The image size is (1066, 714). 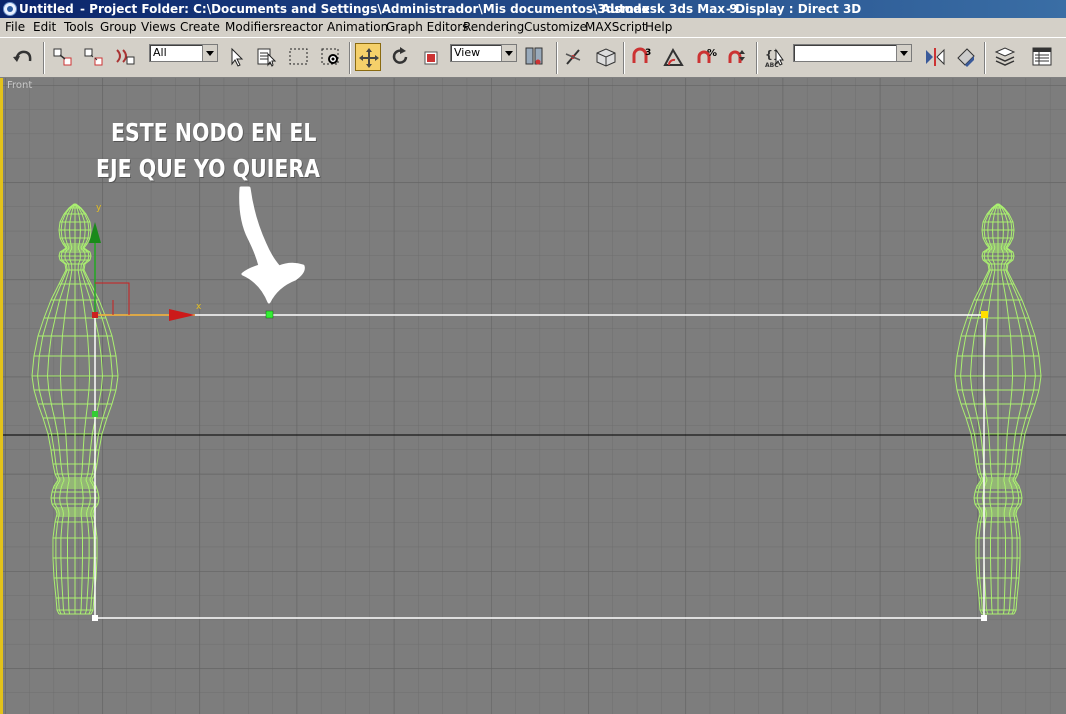 What do you see at coordinates (158, 27) in the screenshot?
I see `menu-views: Views` at bounding box center [158, 27].